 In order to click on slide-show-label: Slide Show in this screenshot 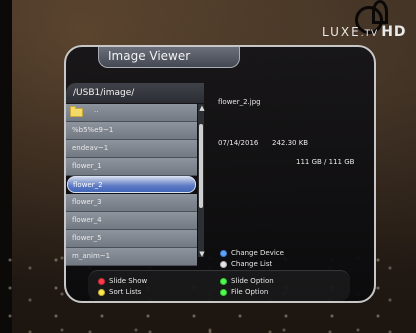, I will do `click(128, 281)`.